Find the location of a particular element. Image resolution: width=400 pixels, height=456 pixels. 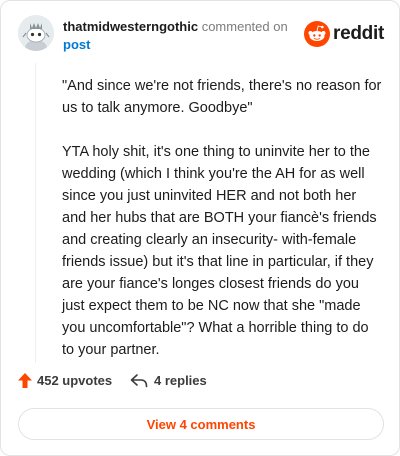

upvote-arrow-icon is located at coordinates (25, 380).